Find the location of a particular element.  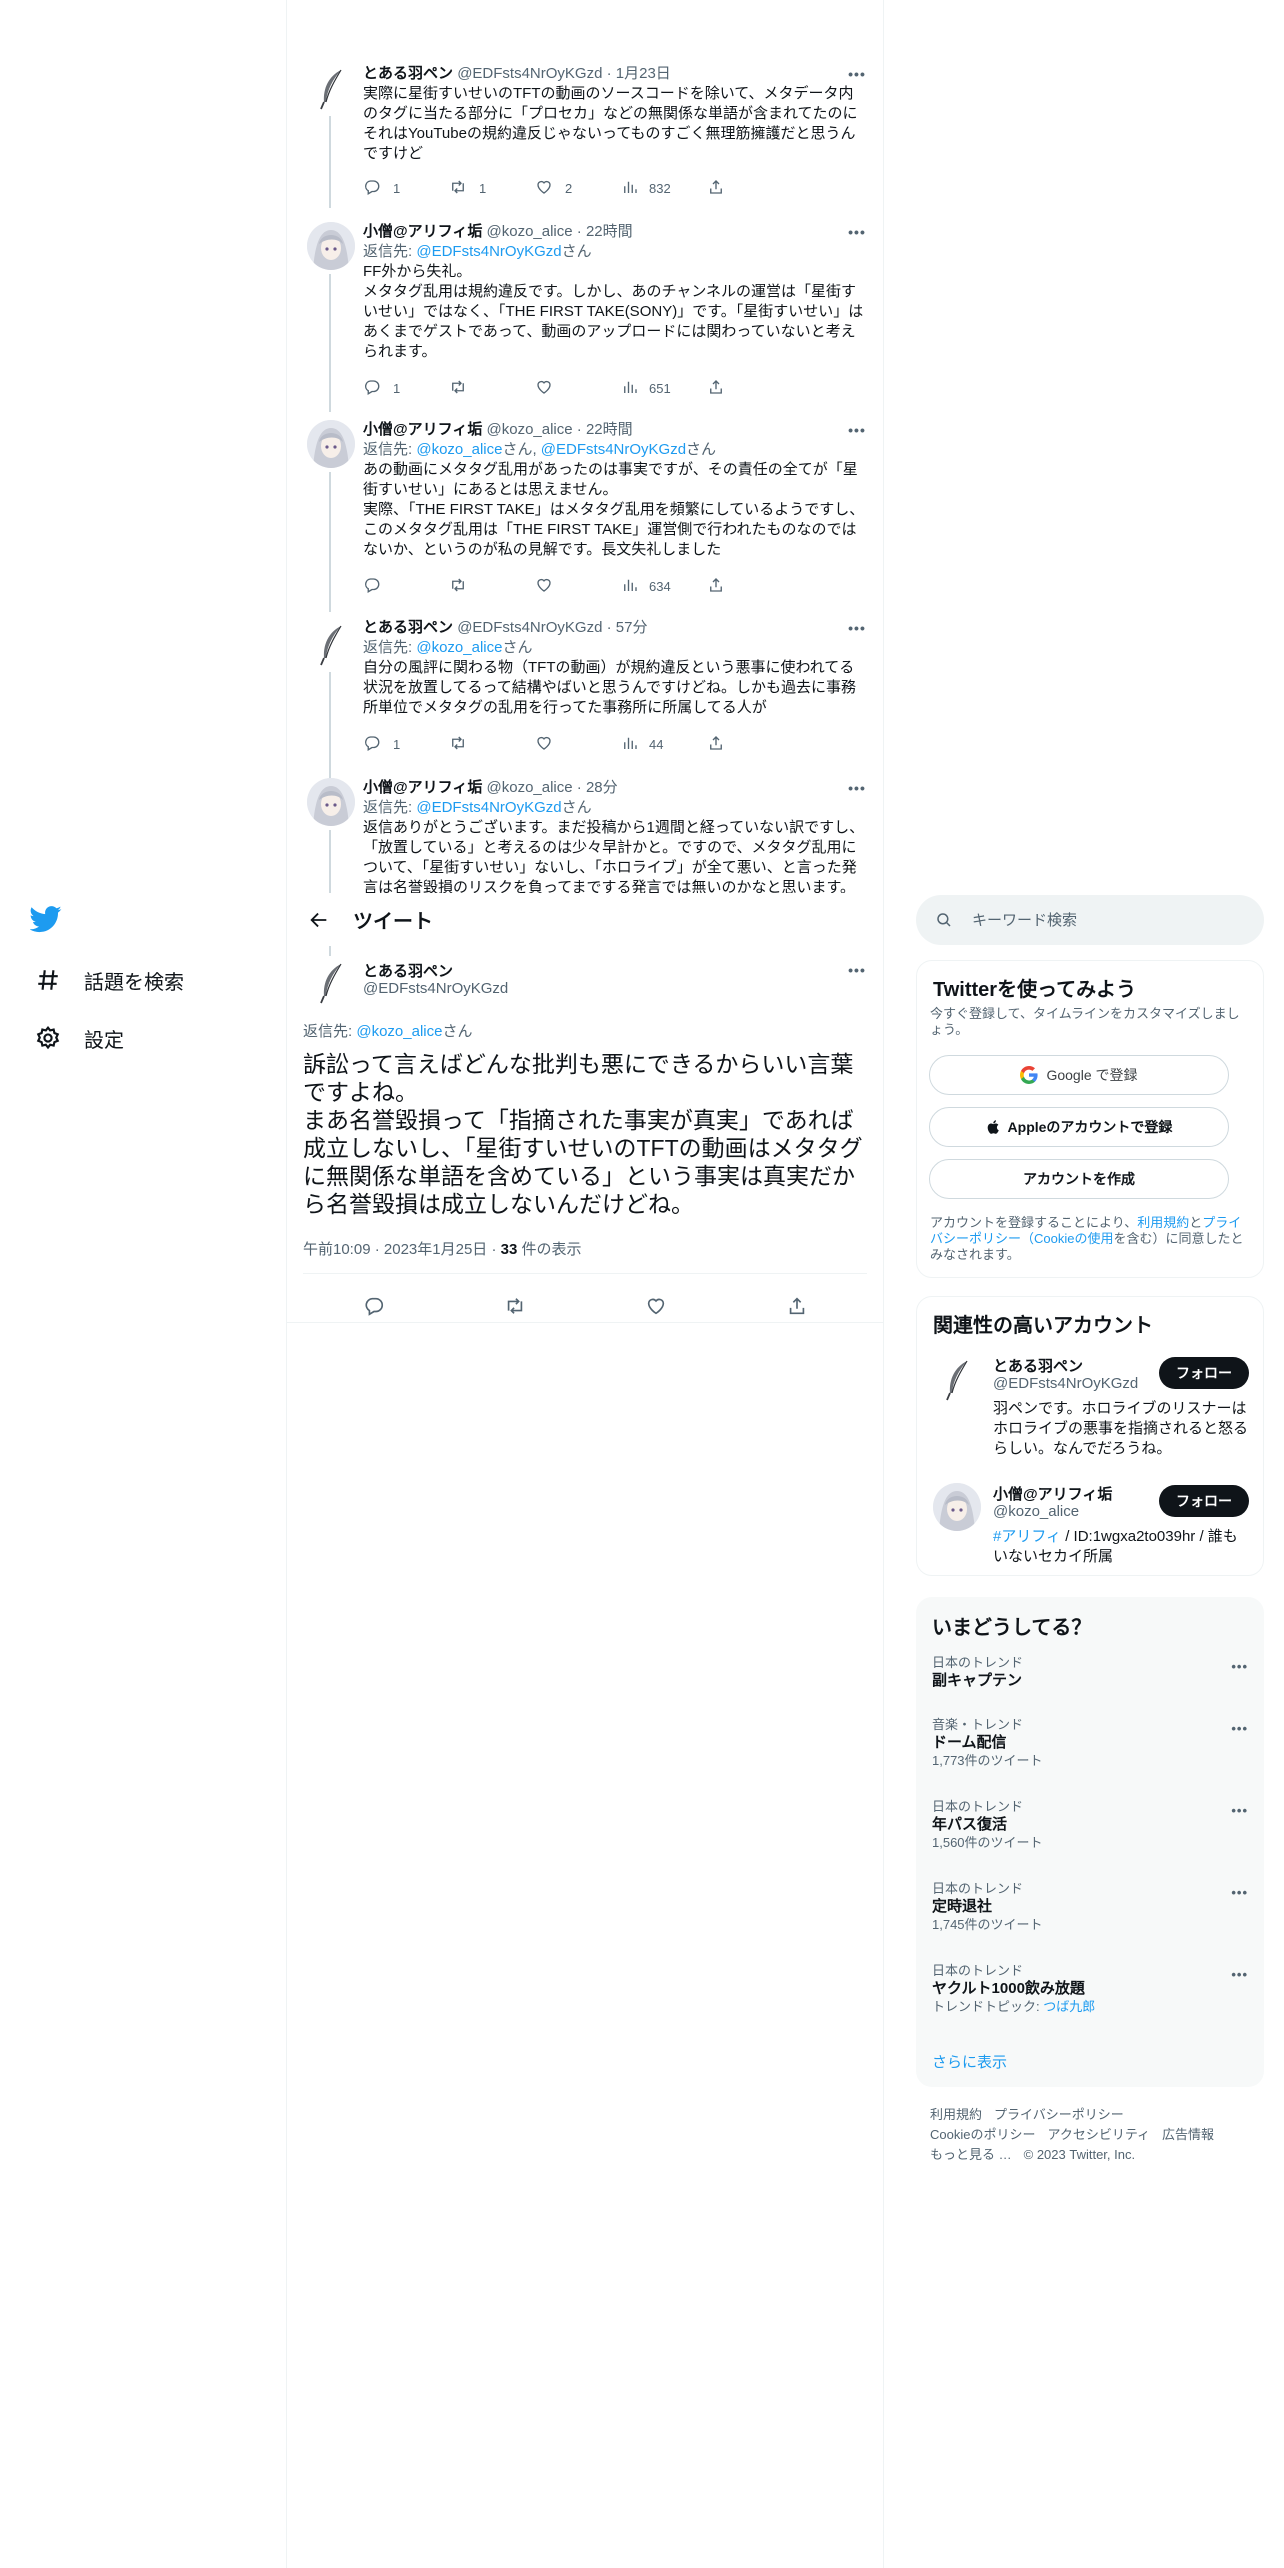

footer-privacy-link: プライバシーポリシー is located at coordinates (1059, 2114).